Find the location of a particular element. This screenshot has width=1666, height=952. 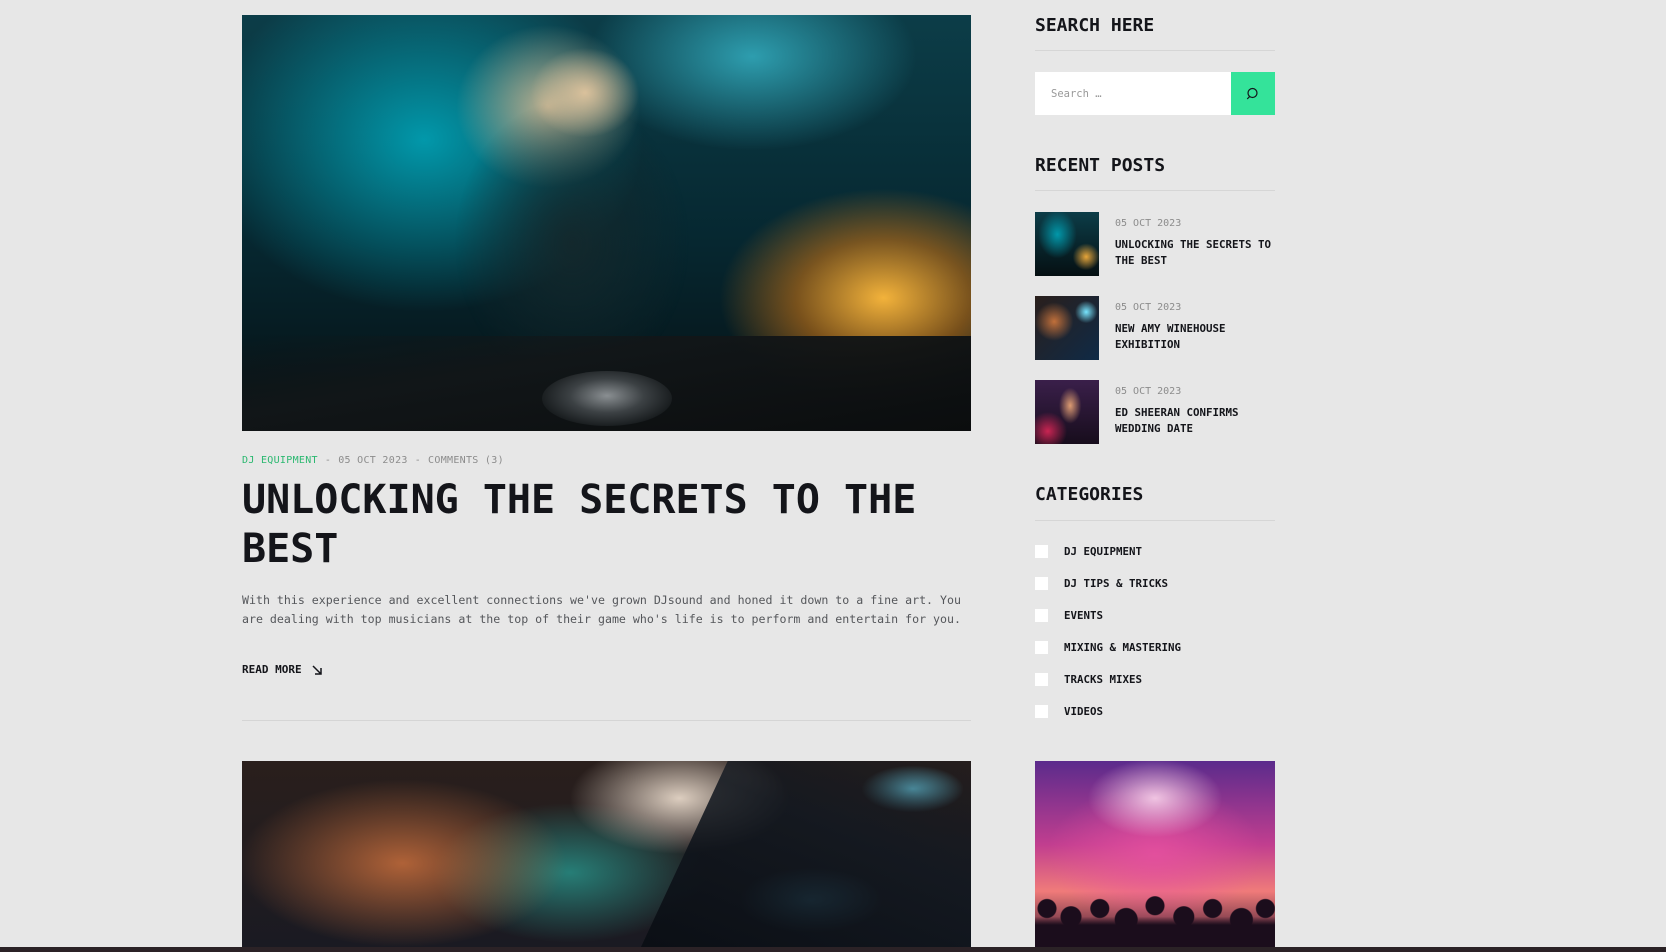

category-item: TRACKS MIXES is located at coordinates (1088, 679).